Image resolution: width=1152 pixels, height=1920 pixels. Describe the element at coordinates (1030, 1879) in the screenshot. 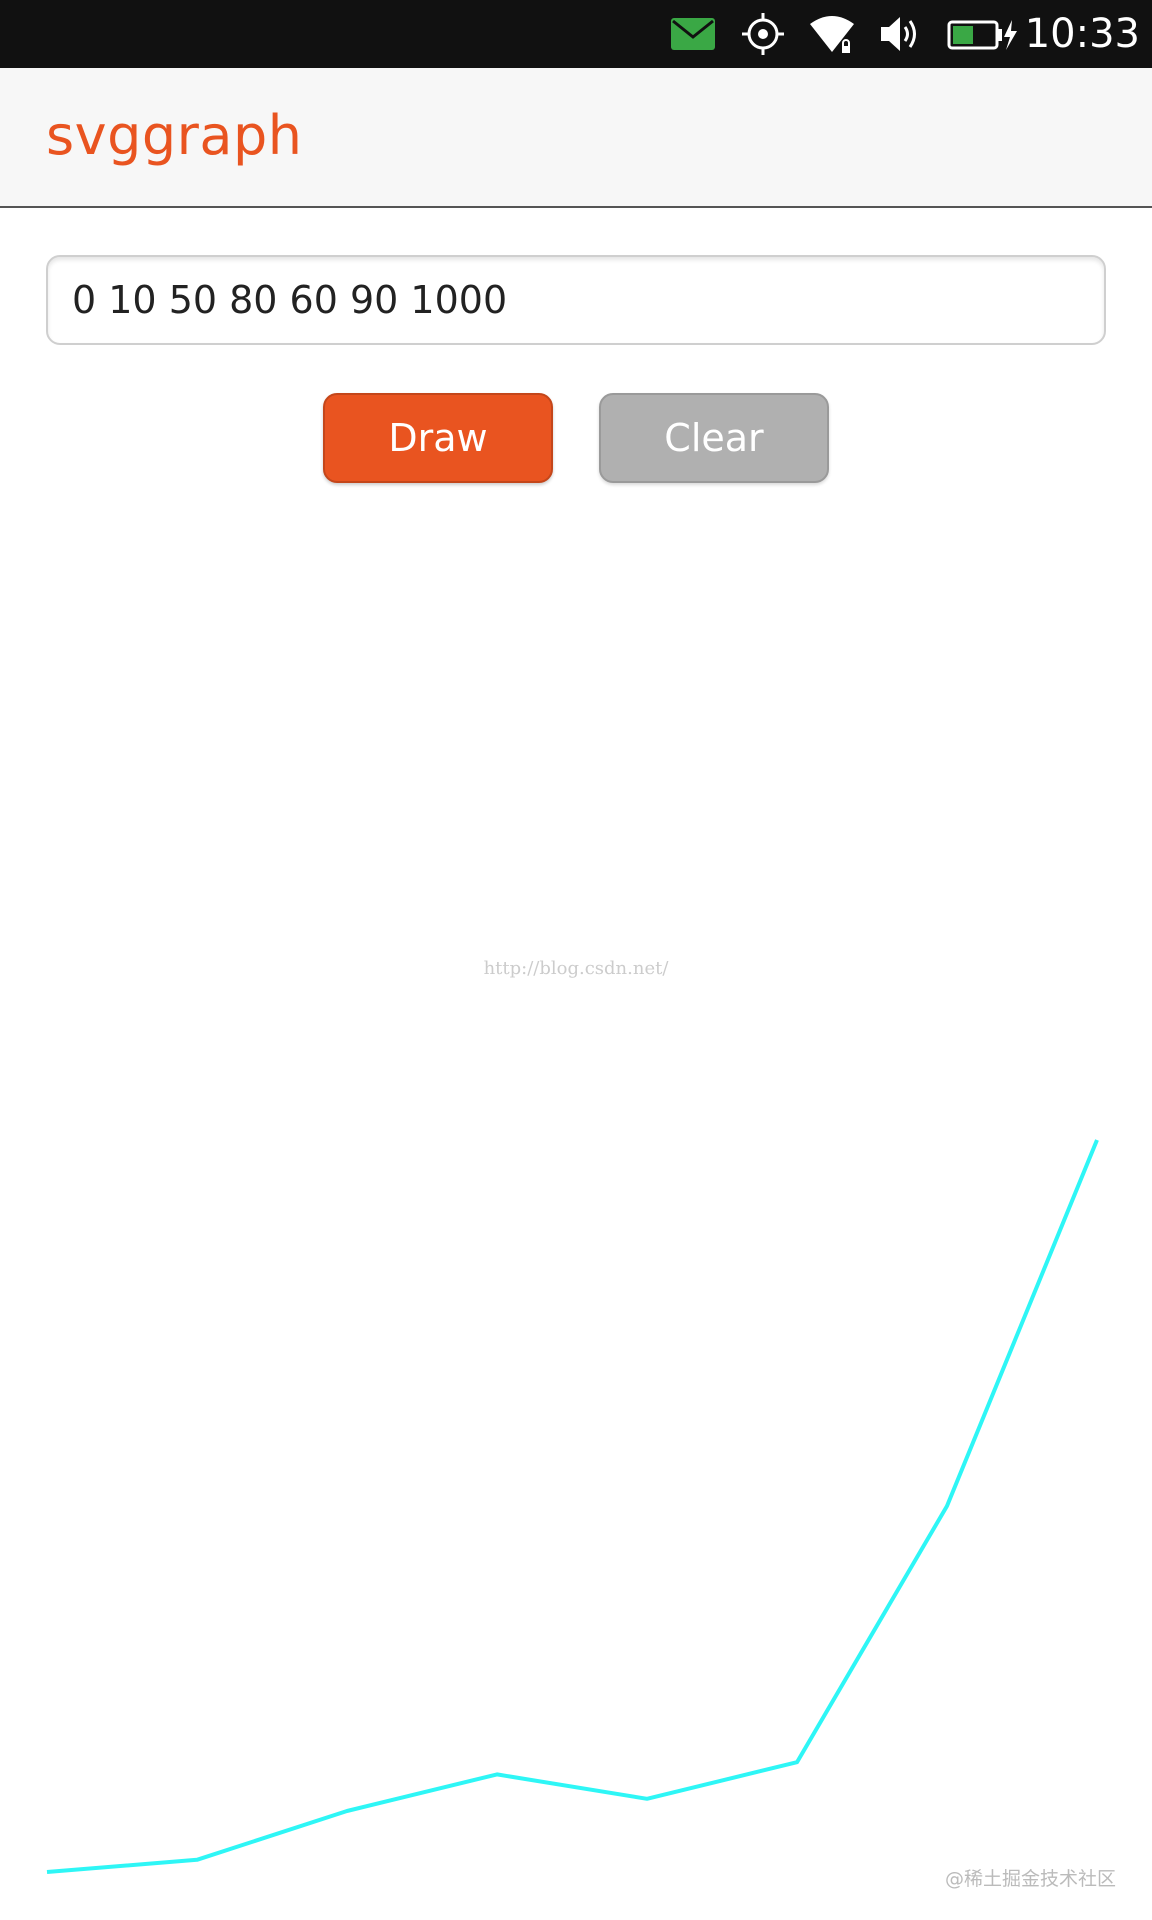

I see `watermark-brand: @稀土掘金技术社区` at that location.